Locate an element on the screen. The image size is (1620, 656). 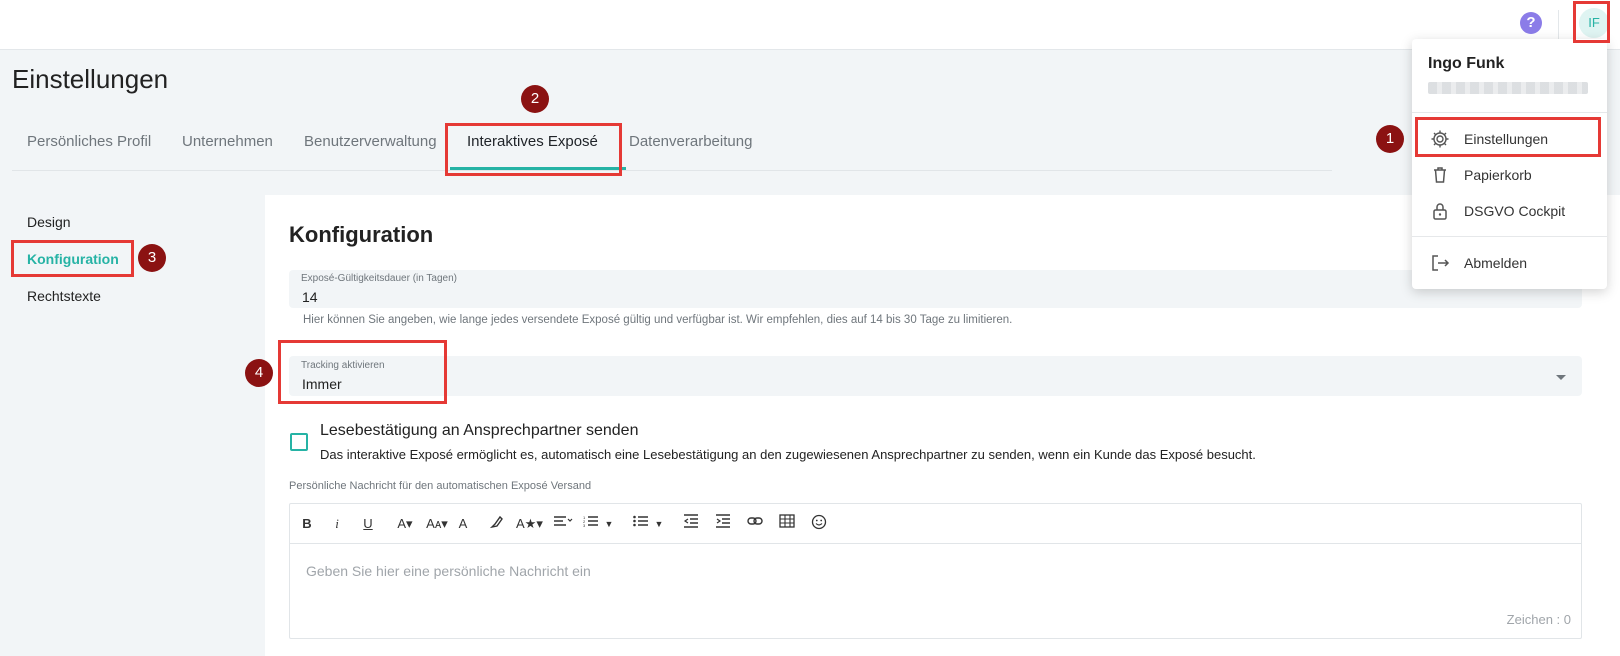
trash-icon is located at coordinates (1440, 175).